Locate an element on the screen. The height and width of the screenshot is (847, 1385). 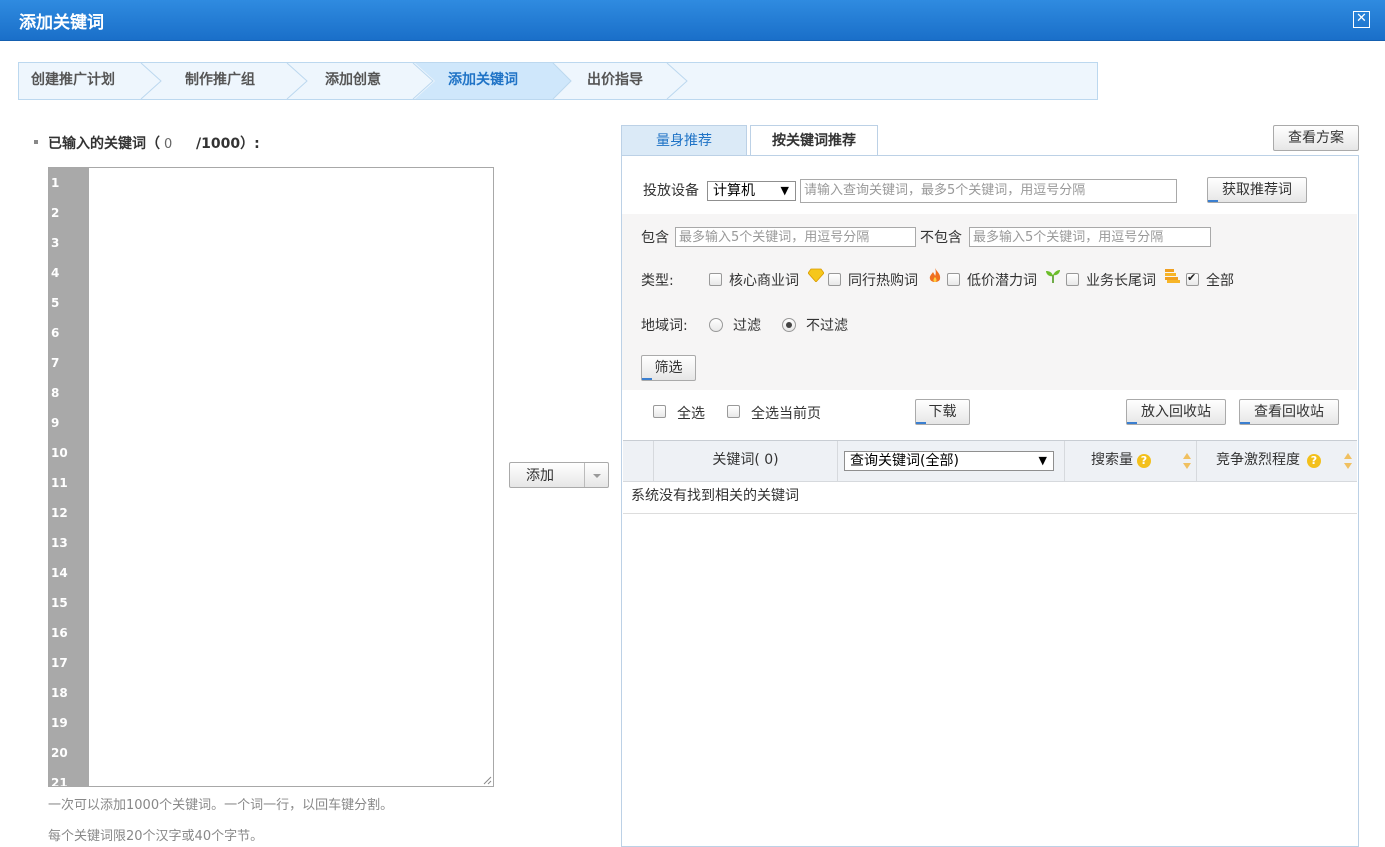
header-select-cell is located at coordinates (638, 461).